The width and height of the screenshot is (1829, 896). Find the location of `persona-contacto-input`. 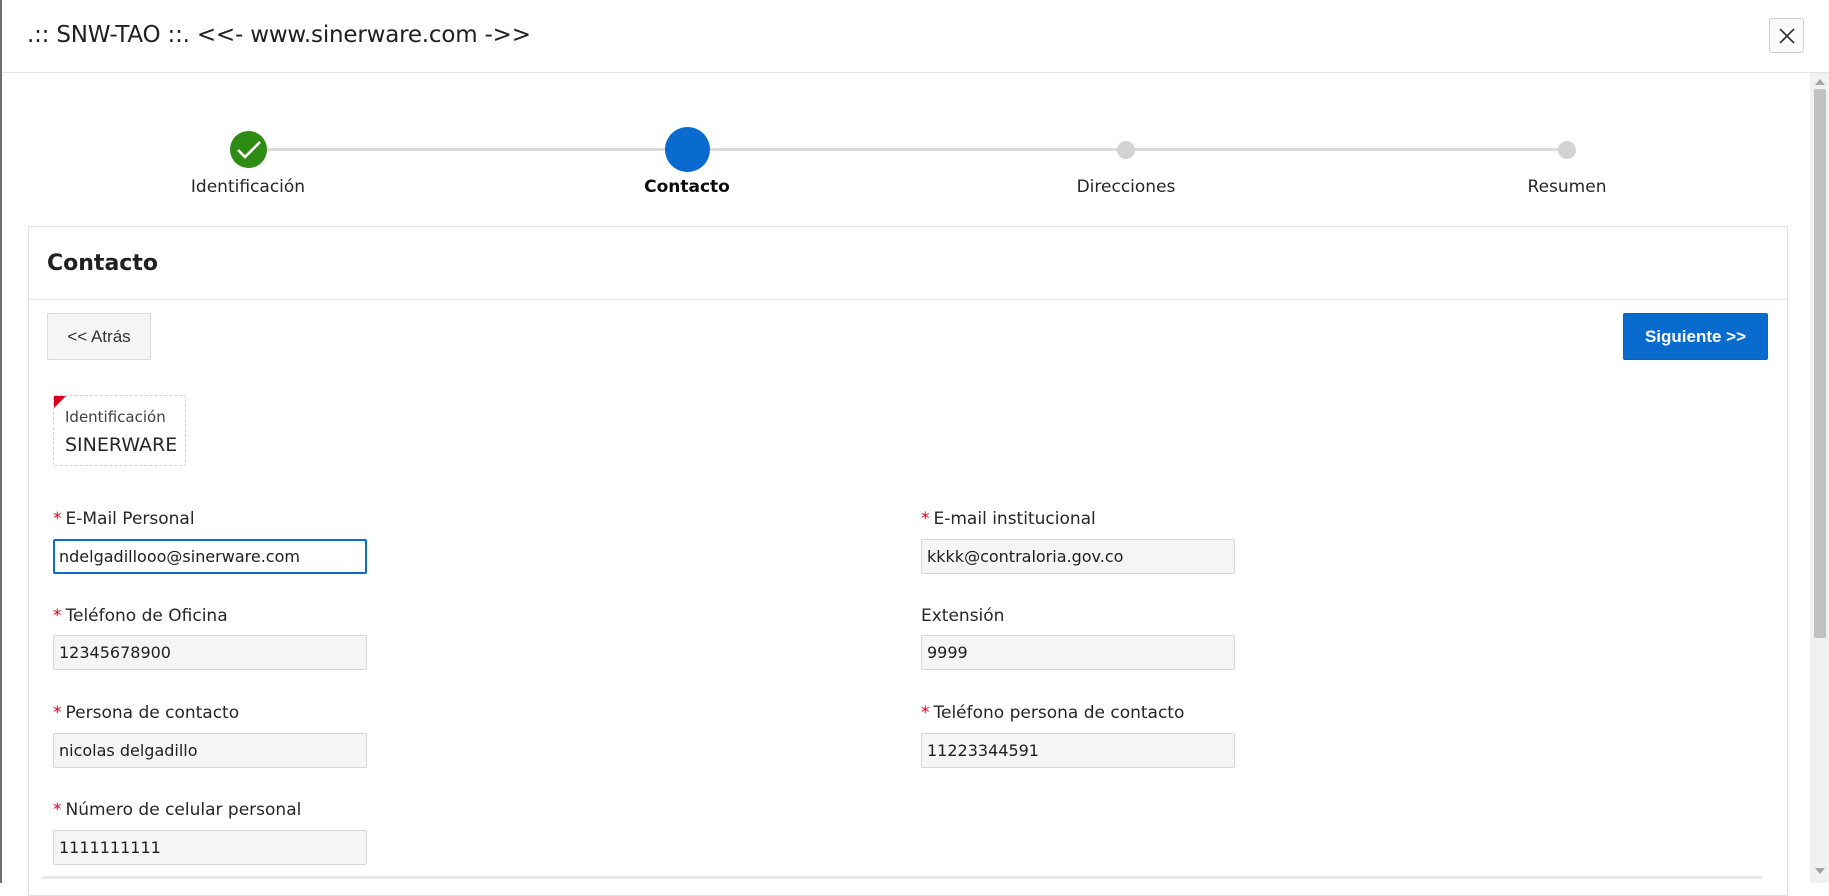

persona-contacto-input is located at coordinates (210, 750).